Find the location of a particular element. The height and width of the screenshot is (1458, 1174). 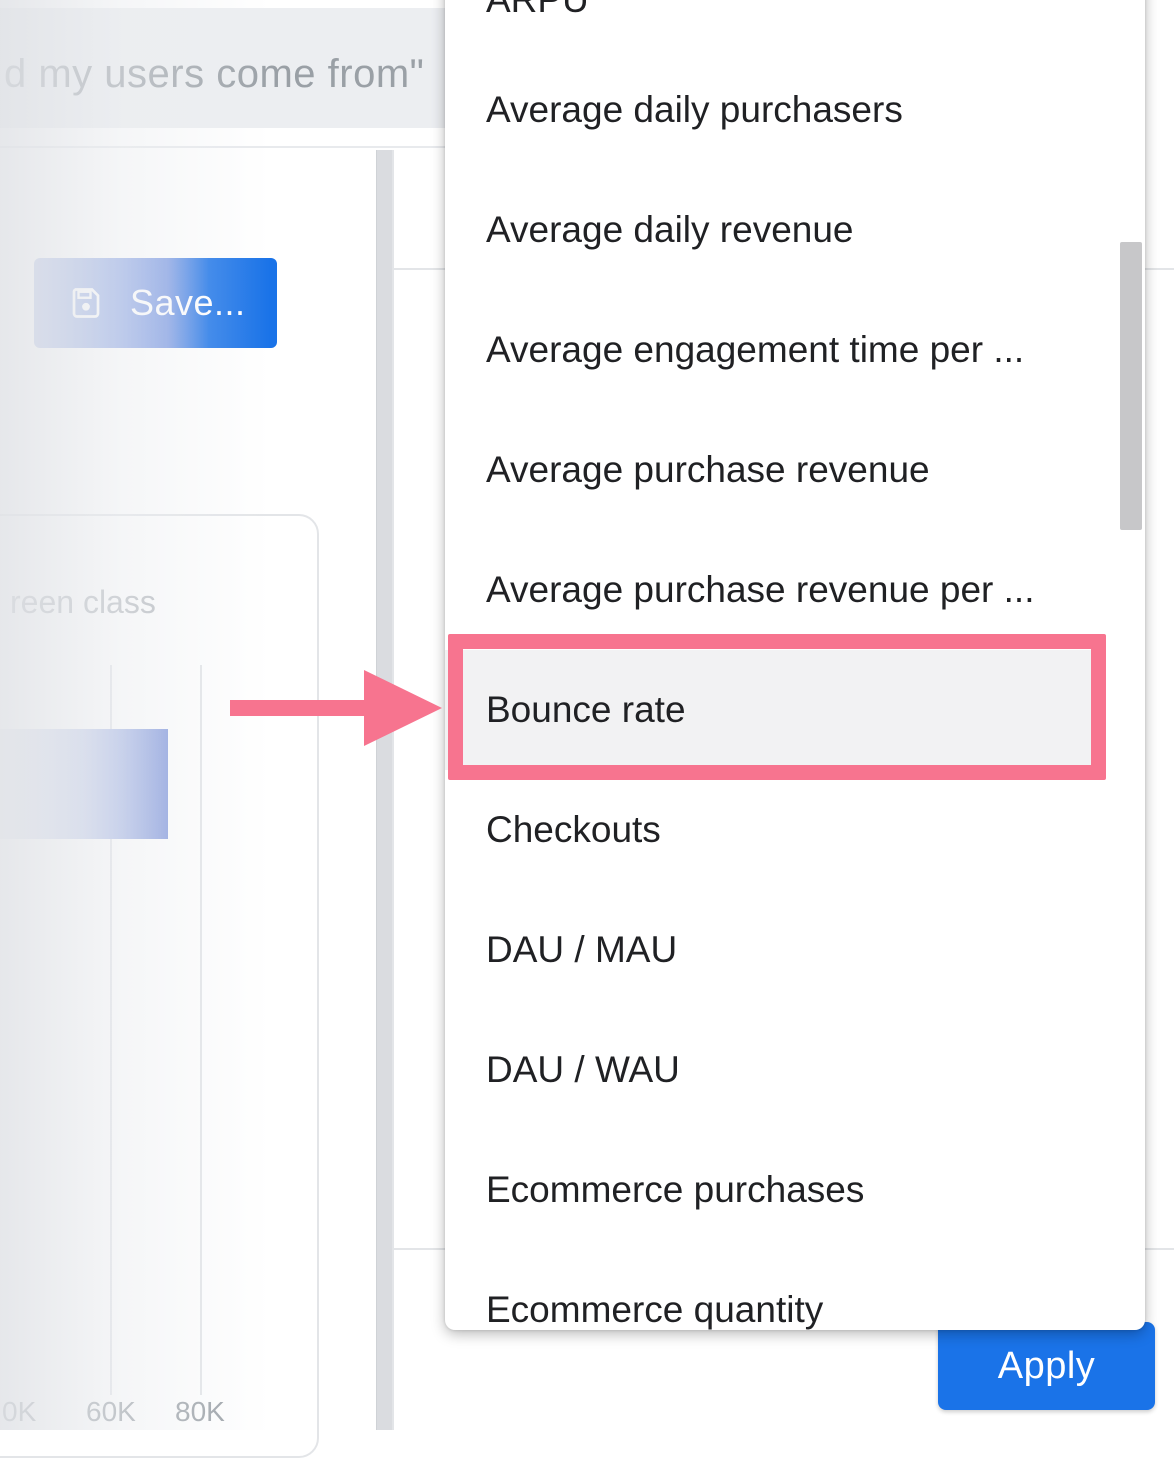

chart-card-title: reen class is located at coordinates (83, 602).